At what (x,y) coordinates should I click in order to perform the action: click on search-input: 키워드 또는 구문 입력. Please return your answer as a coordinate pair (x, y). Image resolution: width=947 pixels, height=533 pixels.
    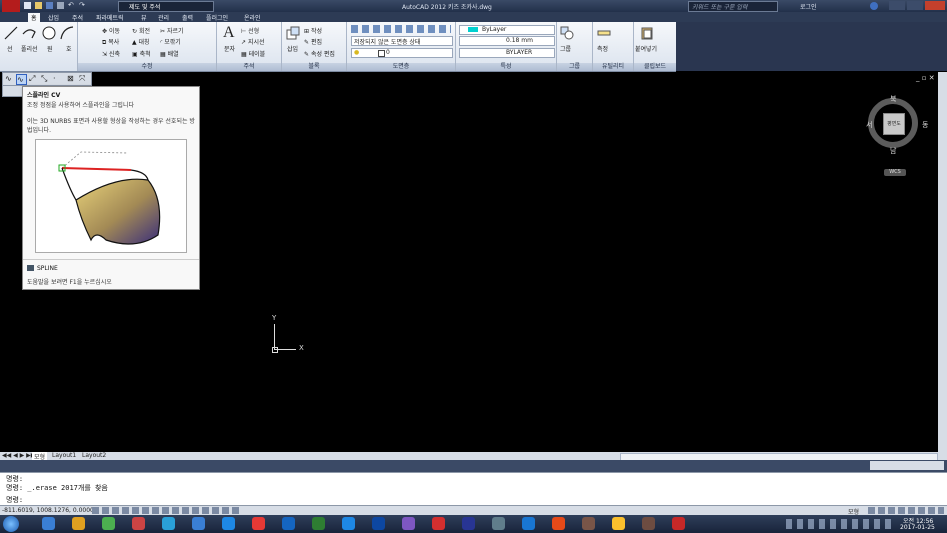
    Looking at the image, I should click on (733, 6).